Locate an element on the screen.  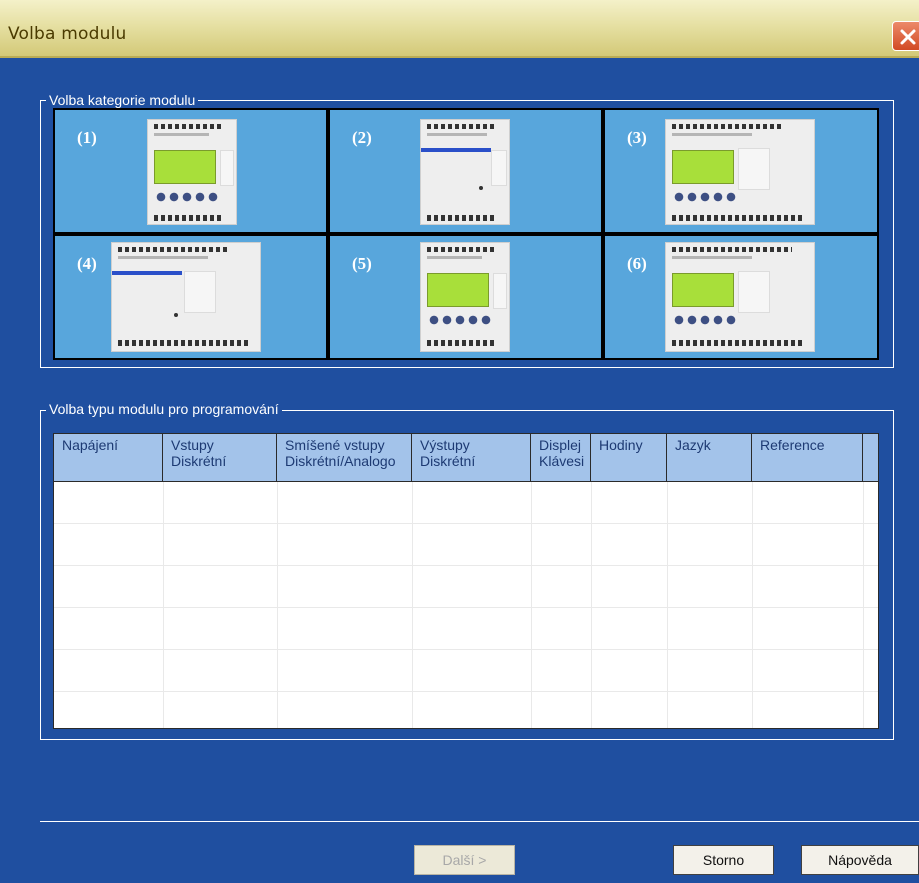
column-header-displej: Displej Klávesi is located at coordinates (561, 458).